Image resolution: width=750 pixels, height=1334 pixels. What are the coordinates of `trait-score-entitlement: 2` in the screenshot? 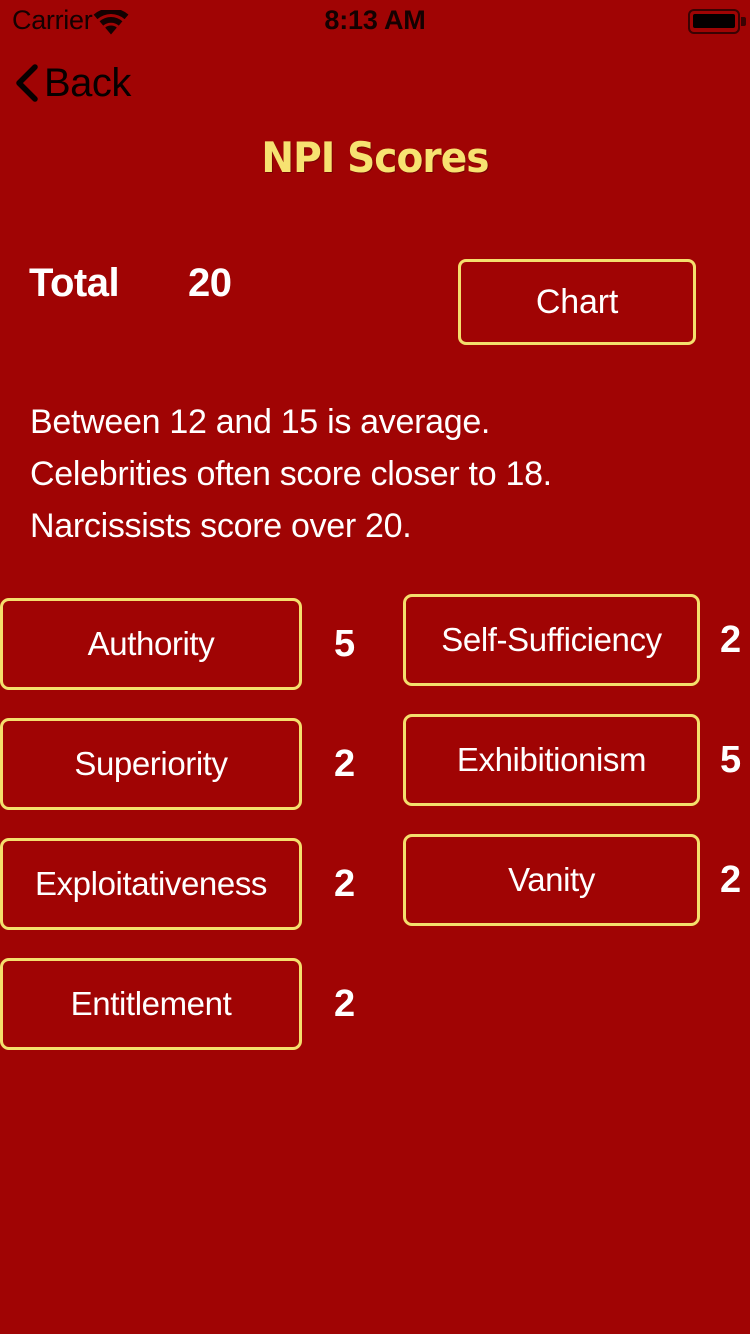 It's located at (345, 1003).